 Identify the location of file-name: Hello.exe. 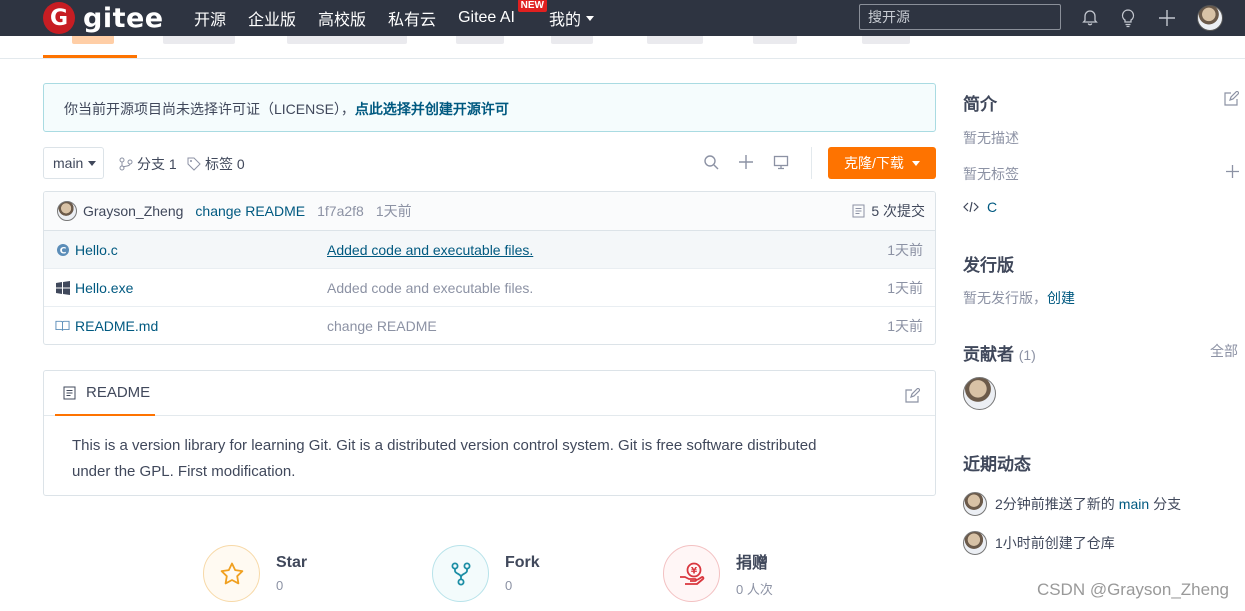
(104, 288).